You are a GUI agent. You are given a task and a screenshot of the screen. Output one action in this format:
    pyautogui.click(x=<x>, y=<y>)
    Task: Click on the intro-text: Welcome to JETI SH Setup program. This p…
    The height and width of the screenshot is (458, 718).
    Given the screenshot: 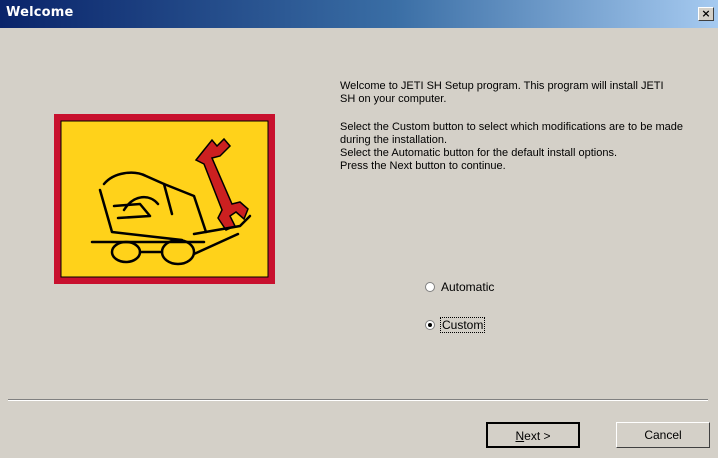 What is the action you would take?
    pyautogui.click(x=502, y=92)
    